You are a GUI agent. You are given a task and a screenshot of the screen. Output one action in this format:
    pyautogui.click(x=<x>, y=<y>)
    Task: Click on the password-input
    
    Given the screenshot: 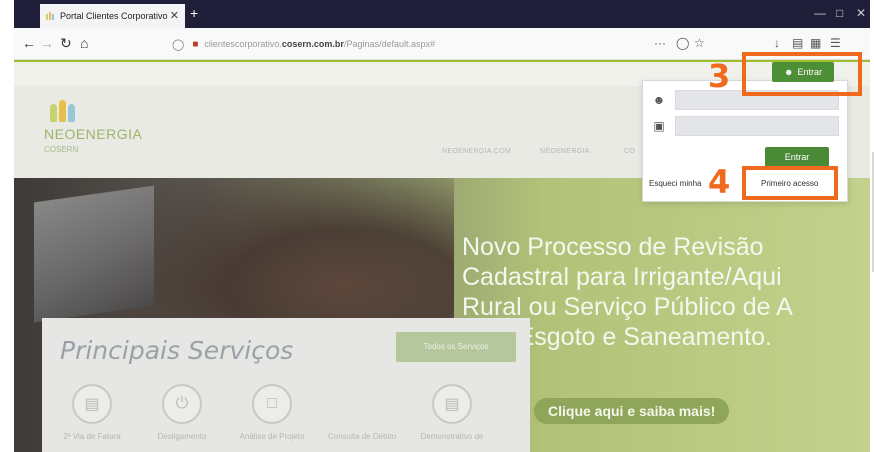 What is the action you would take?
    pyautogui.click(x=757, y=126)
    